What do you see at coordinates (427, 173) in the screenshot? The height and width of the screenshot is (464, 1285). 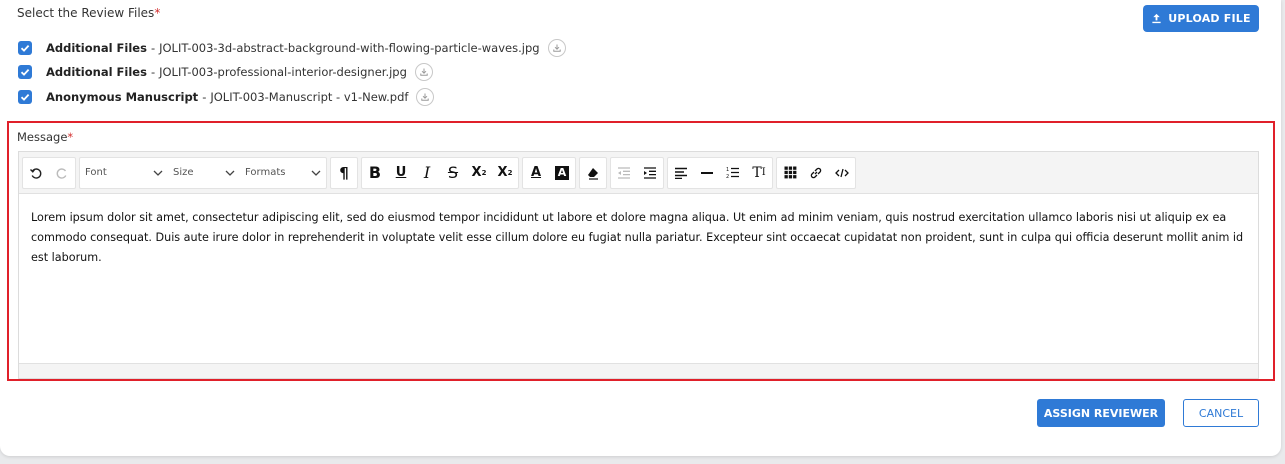 I see `italic-icon: I` at bounding box center [427, 173].